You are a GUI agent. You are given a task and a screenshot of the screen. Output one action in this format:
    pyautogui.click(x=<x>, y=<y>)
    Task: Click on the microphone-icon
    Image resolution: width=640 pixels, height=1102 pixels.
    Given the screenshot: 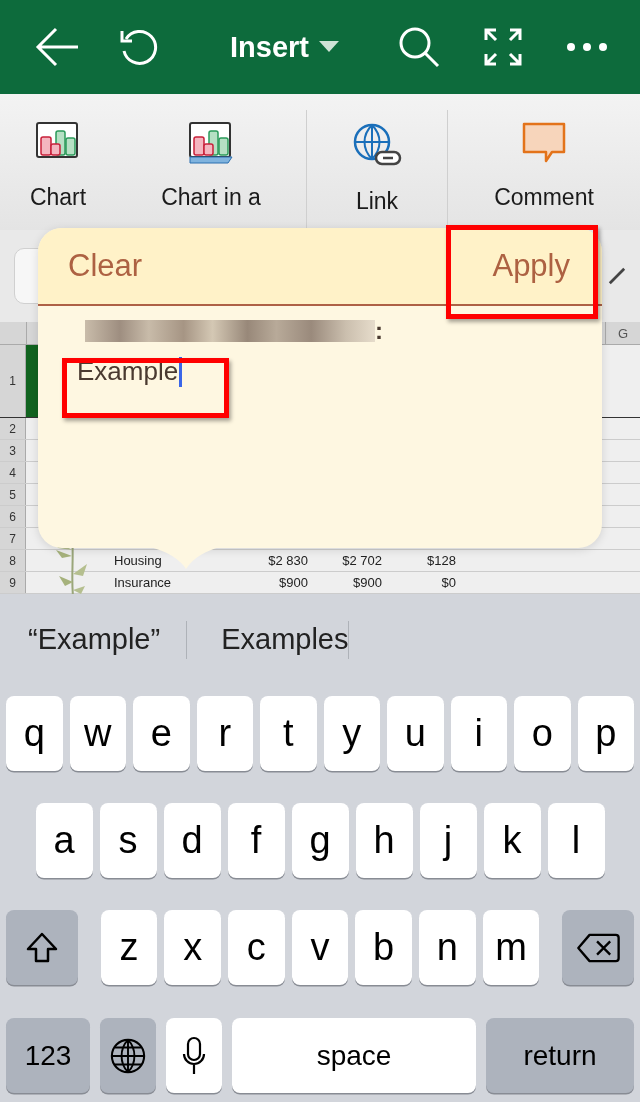 What is the action you would take?
    pyautogui.click(x=194, y=1055)
    